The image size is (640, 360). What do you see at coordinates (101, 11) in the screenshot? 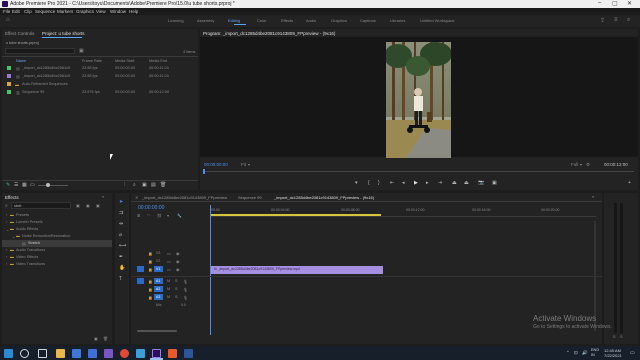
I see `menu-view: View` at bounding box center [101, 11].